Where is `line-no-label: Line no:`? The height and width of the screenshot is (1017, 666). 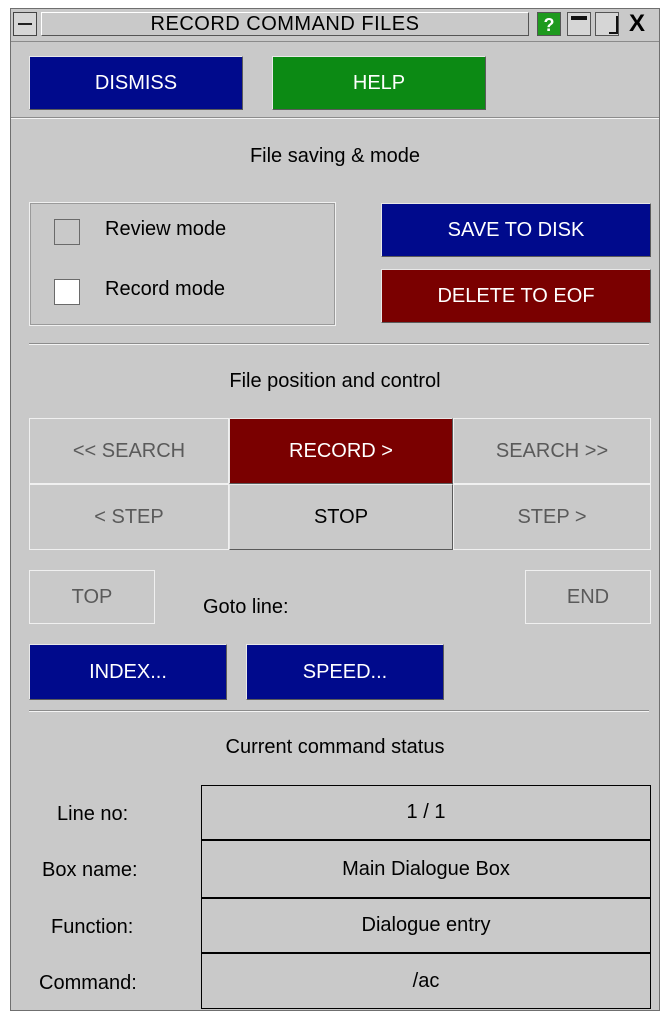 line-no-label: Line no: is located at coordinates (93, 814).